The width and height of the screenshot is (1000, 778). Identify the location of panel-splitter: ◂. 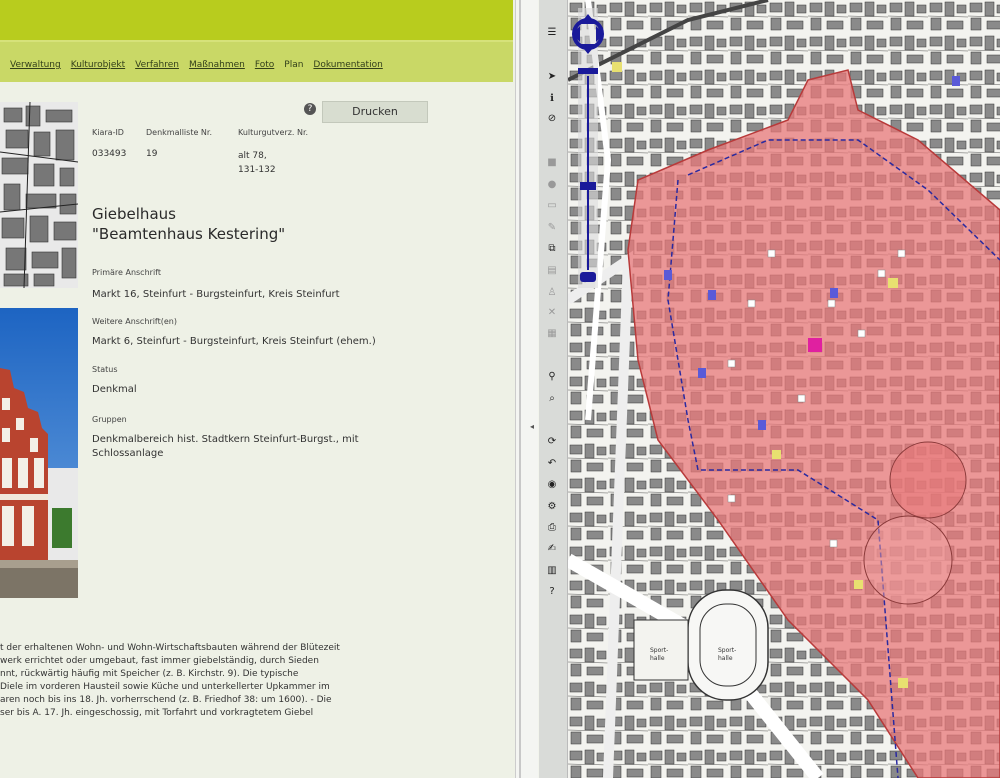
(526, 389).